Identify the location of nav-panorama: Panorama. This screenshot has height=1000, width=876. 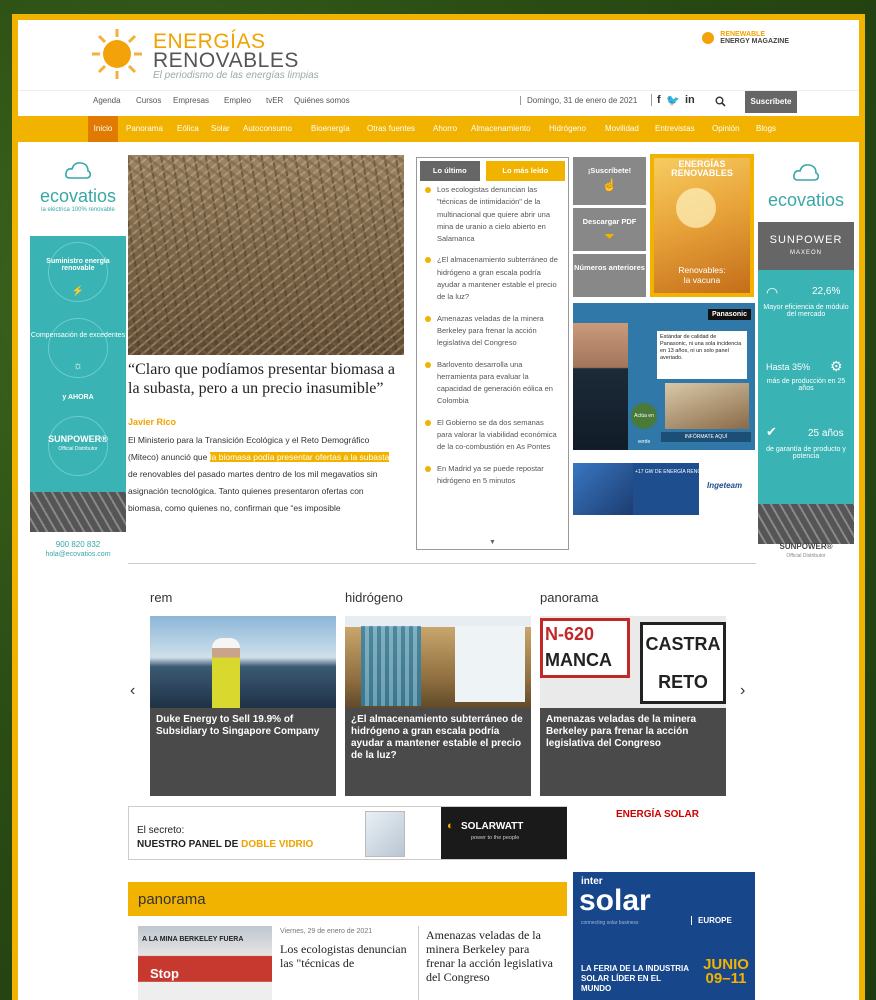
(144, 128).